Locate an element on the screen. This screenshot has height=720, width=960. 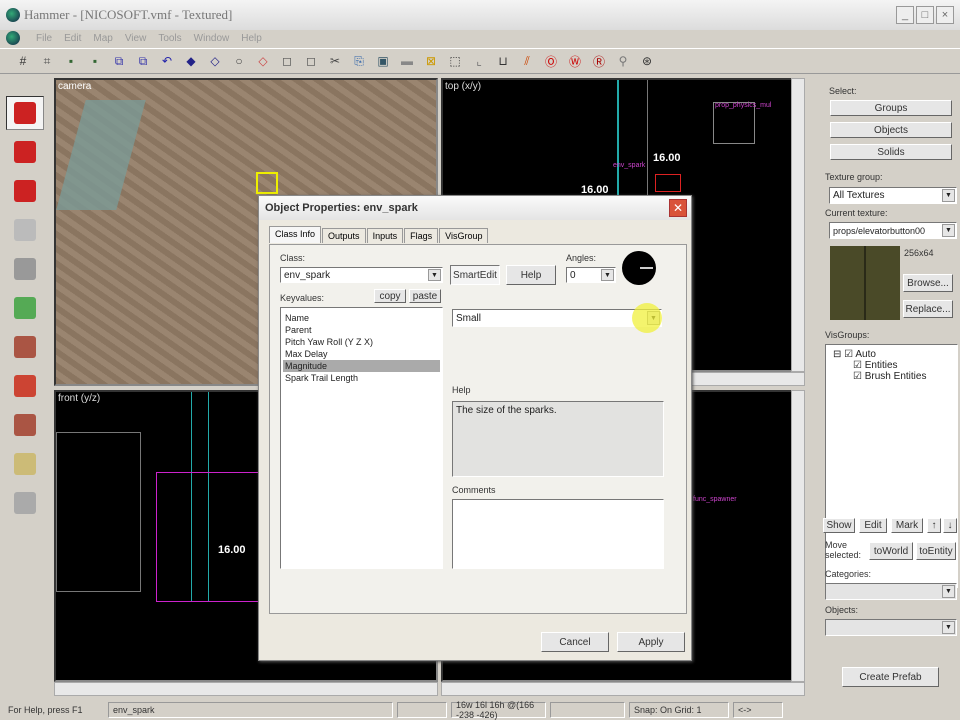
keyvalue-item: Max Delay is located at coordinates (361, 354).